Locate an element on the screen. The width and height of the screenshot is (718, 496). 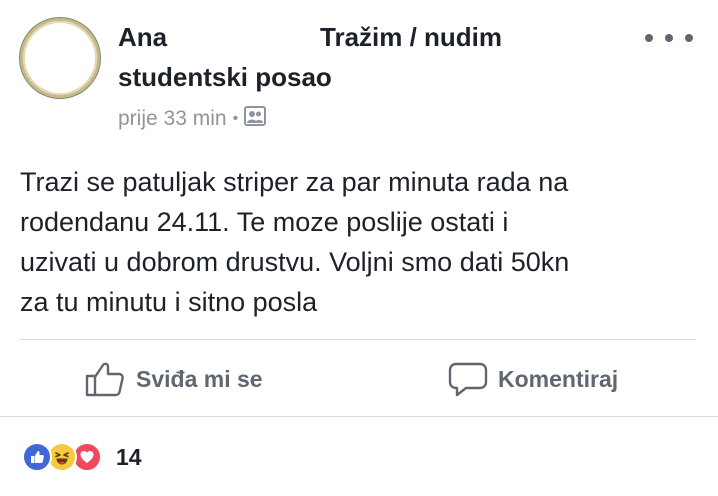
reaction-count: 14 is located at coordinates (129, 457).